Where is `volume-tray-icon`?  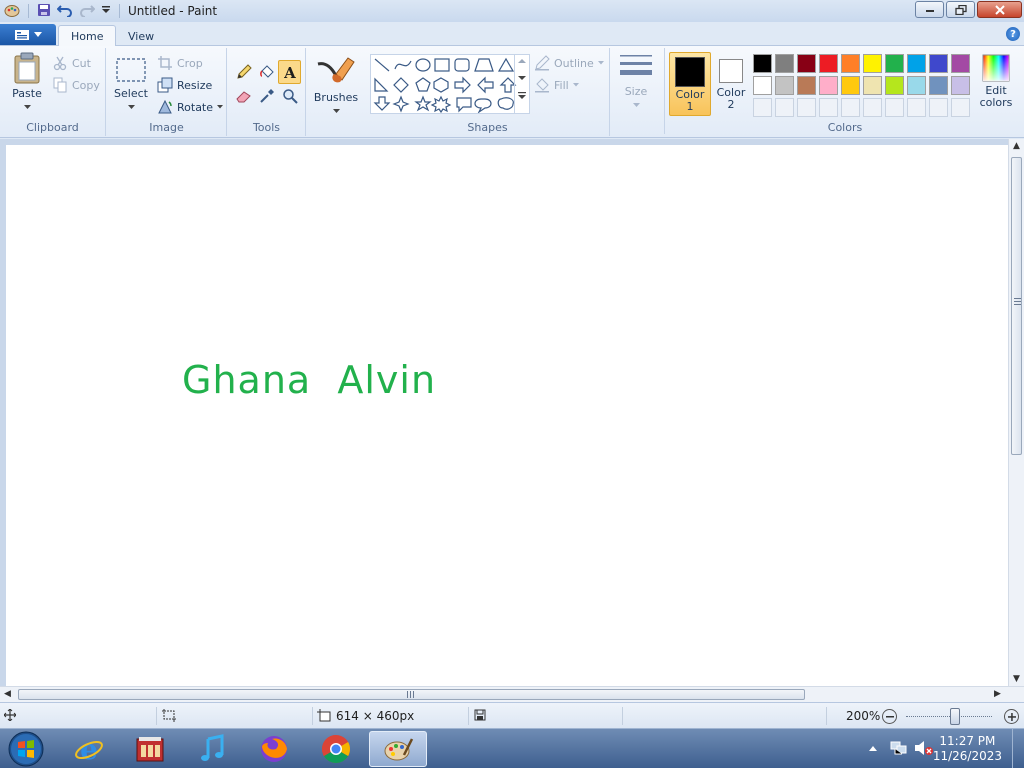
volume-tray-icon is located at coordinates (924, 749).